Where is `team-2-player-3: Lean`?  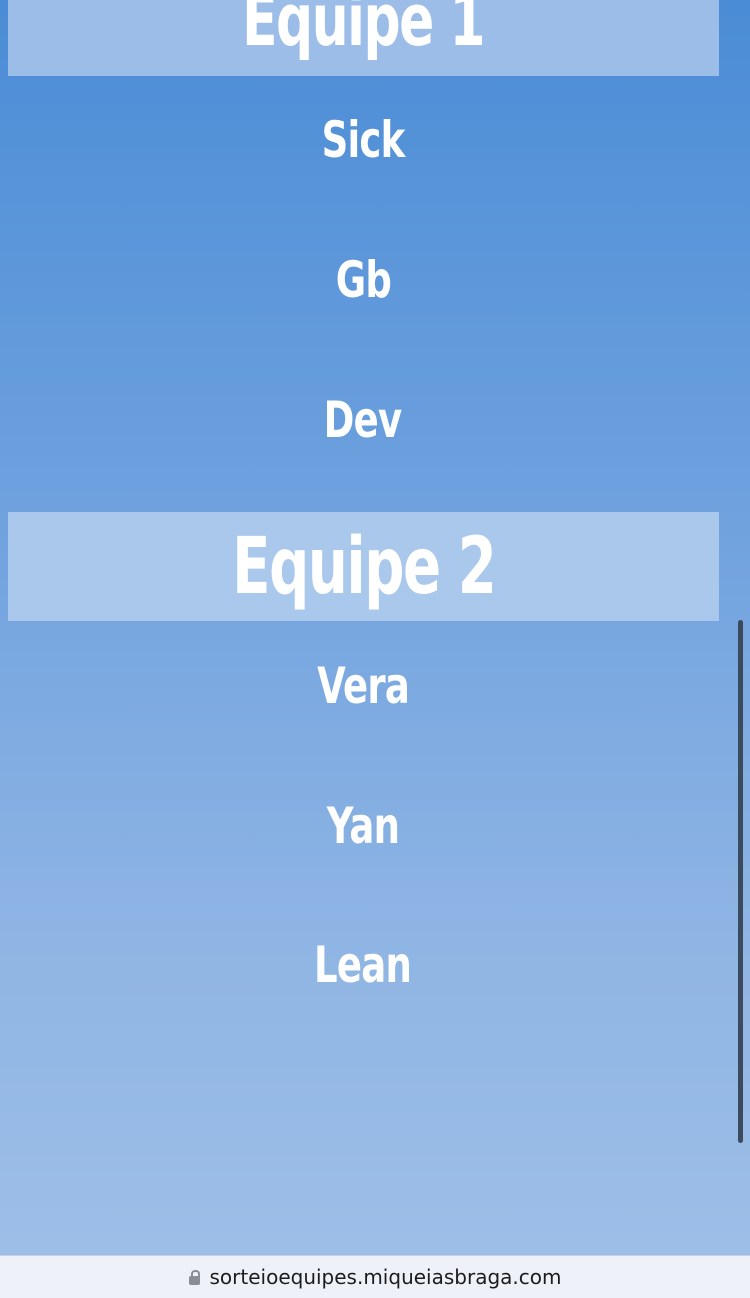 team-2-player-3: Lean is located at coordinates (363, 965).